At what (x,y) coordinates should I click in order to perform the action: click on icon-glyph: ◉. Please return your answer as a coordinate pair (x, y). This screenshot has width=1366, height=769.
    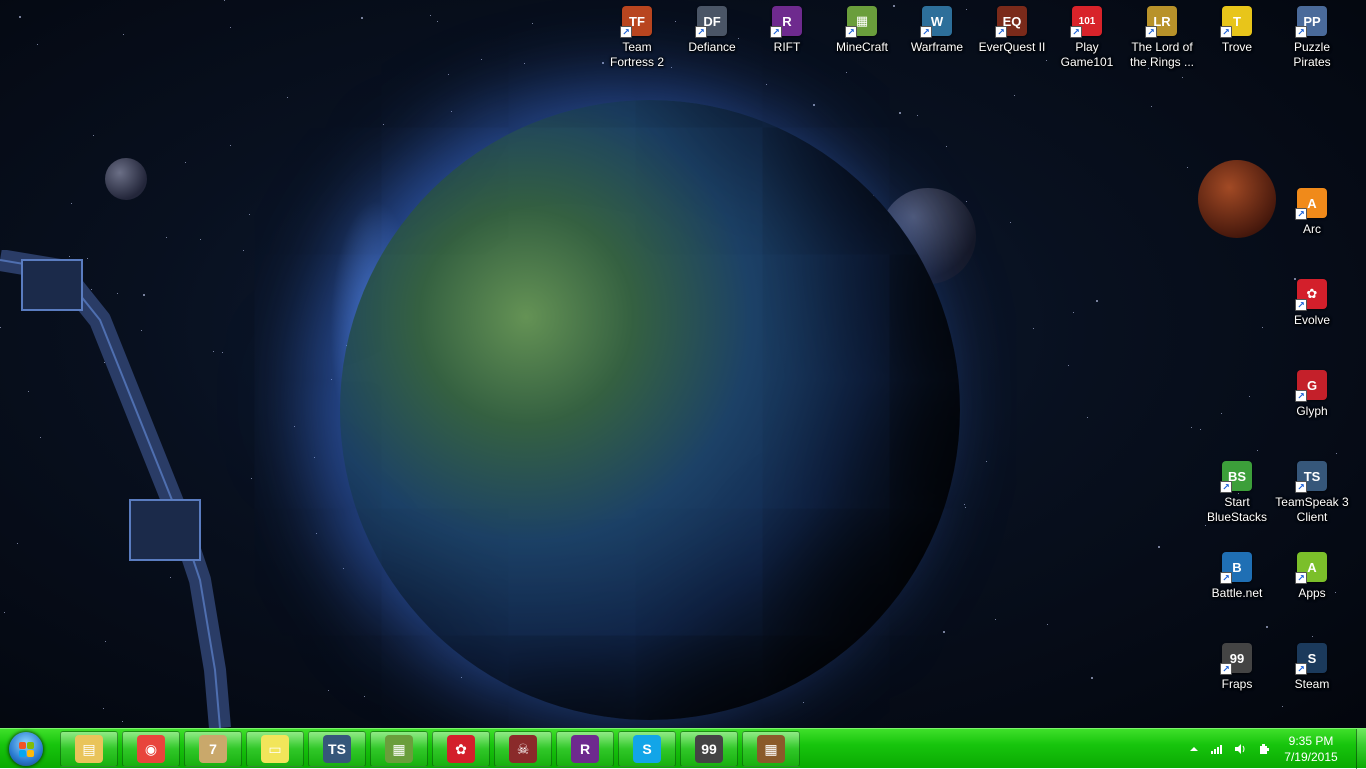
    Looking at the image, I should click on (151, 748).